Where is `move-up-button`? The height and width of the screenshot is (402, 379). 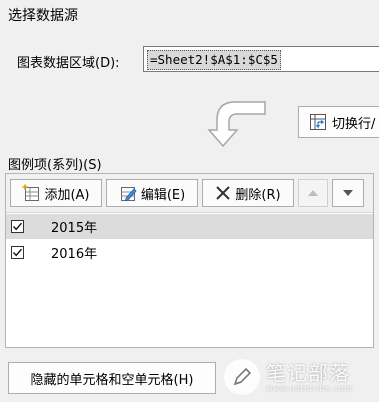
move-up-button is located at coordinates (313, 193).